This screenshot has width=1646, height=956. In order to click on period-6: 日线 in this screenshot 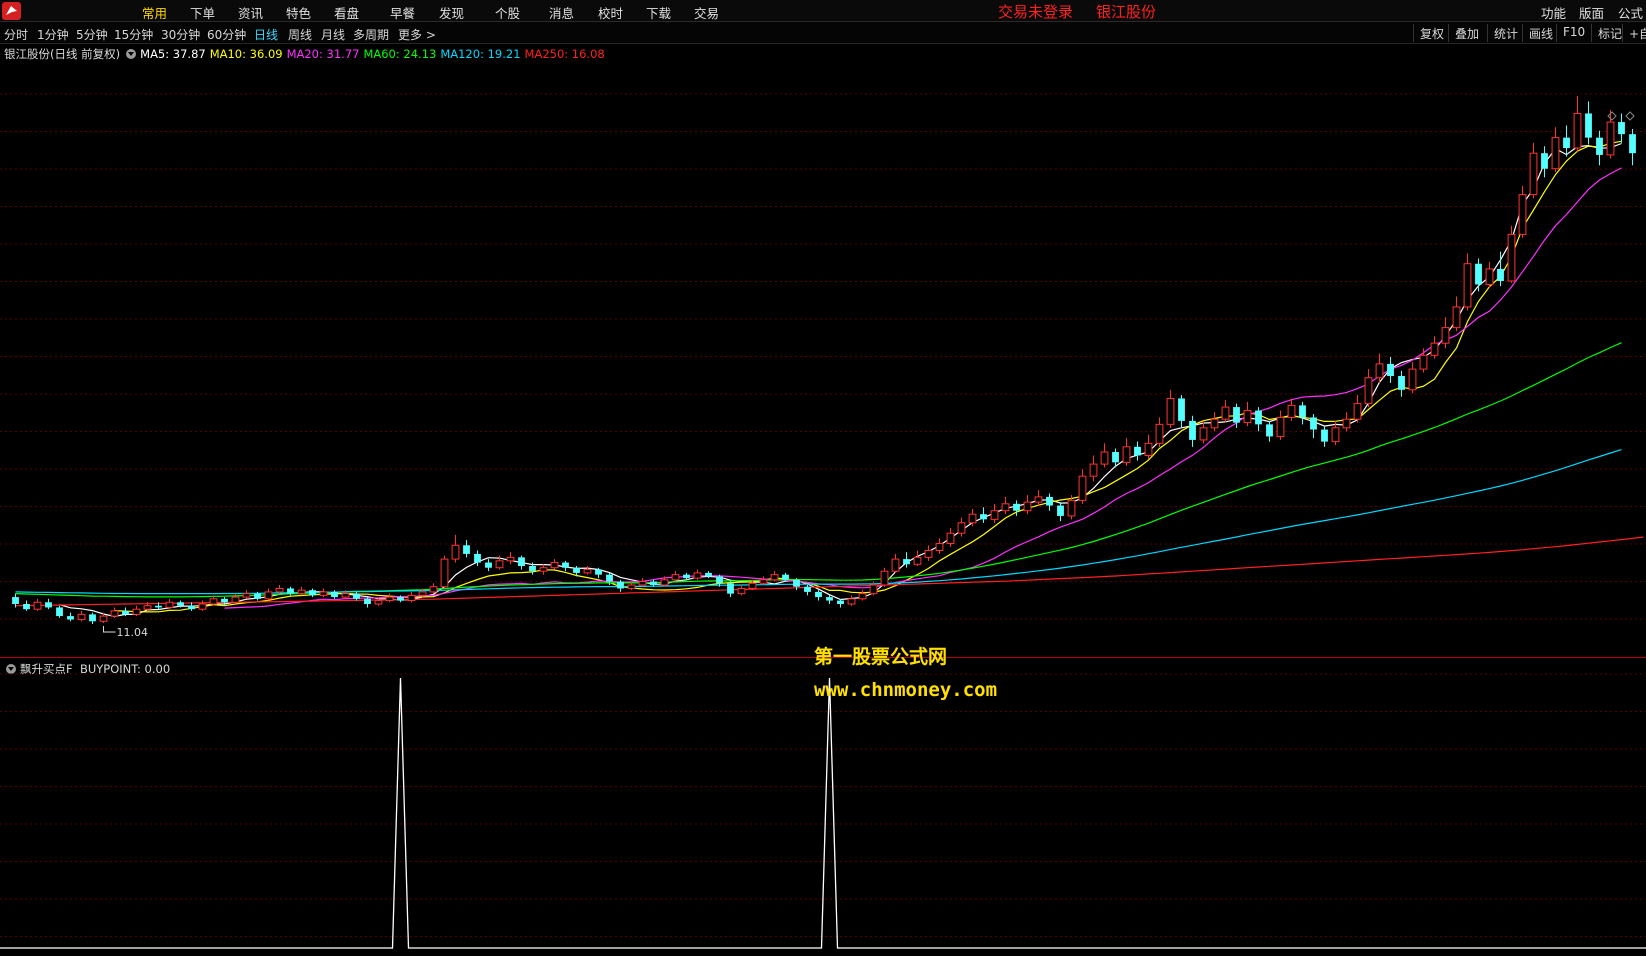, I will do `click(266, 34)`.